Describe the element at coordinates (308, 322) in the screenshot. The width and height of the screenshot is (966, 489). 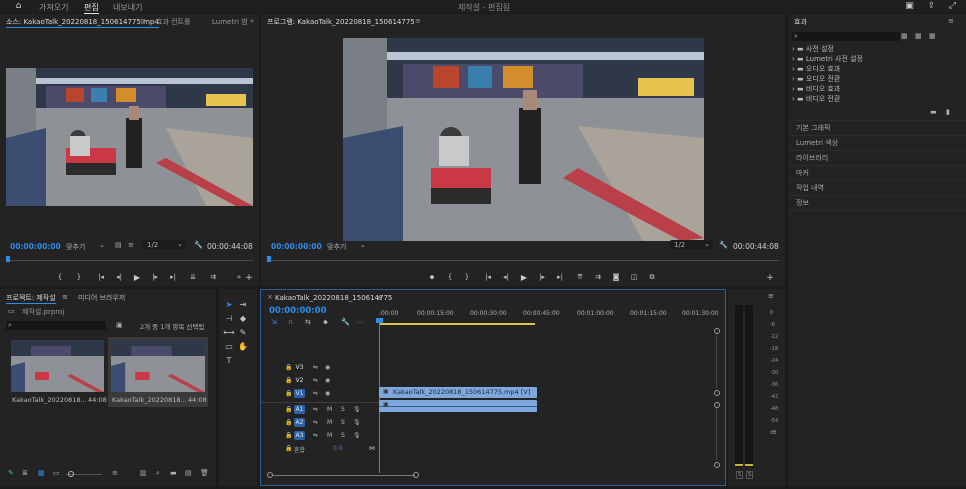
I see `linked-selection-icon: ⇆` at that location.